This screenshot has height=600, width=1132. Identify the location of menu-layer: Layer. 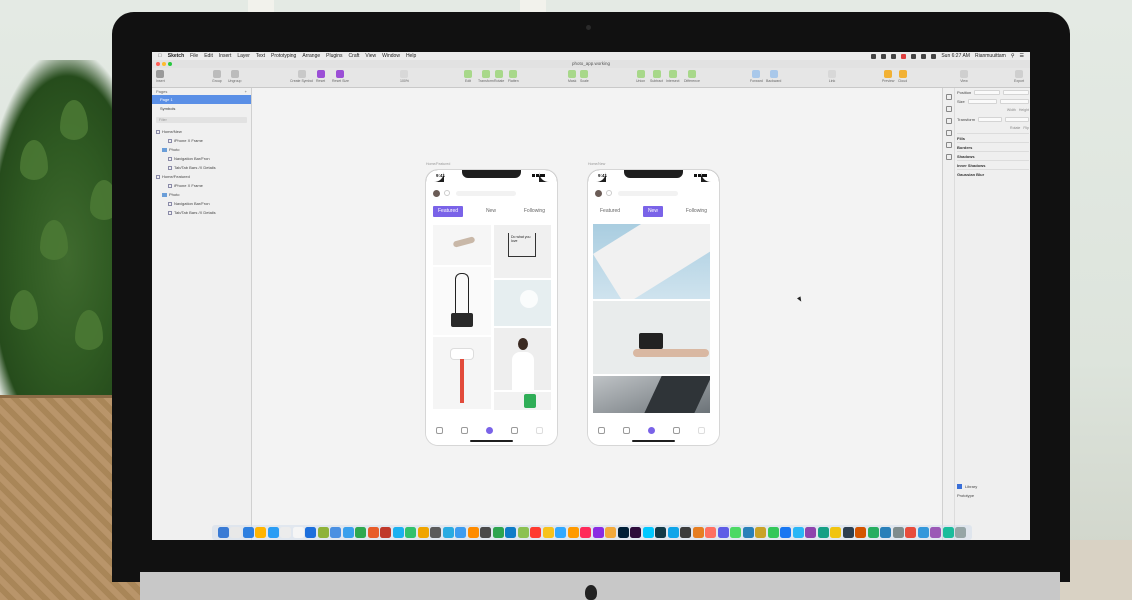
(243, 56).